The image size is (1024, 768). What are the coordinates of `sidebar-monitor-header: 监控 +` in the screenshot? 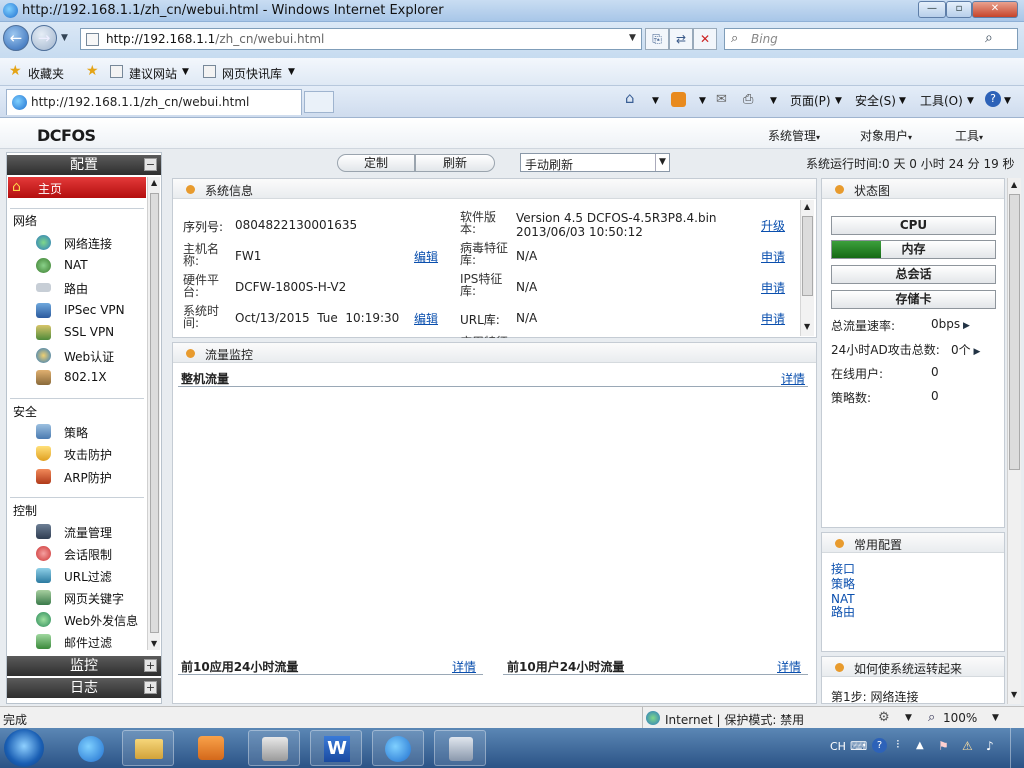 It's located at (84, 666).